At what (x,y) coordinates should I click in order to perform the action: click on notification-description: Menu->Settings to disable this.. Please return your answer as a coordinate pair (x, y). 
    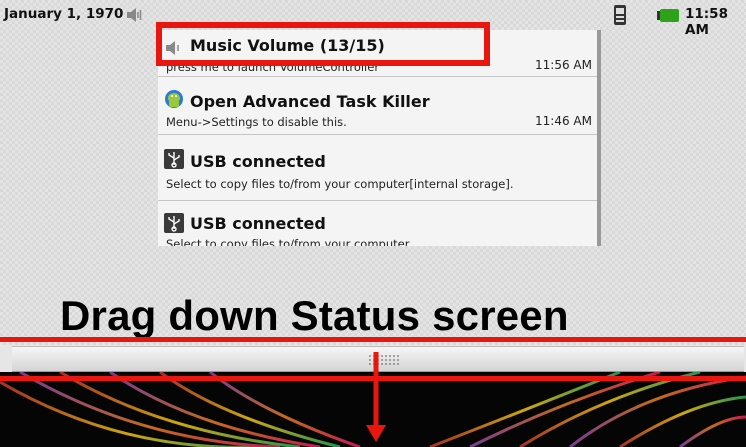
    Looking at the image, I should click on (256, 122).